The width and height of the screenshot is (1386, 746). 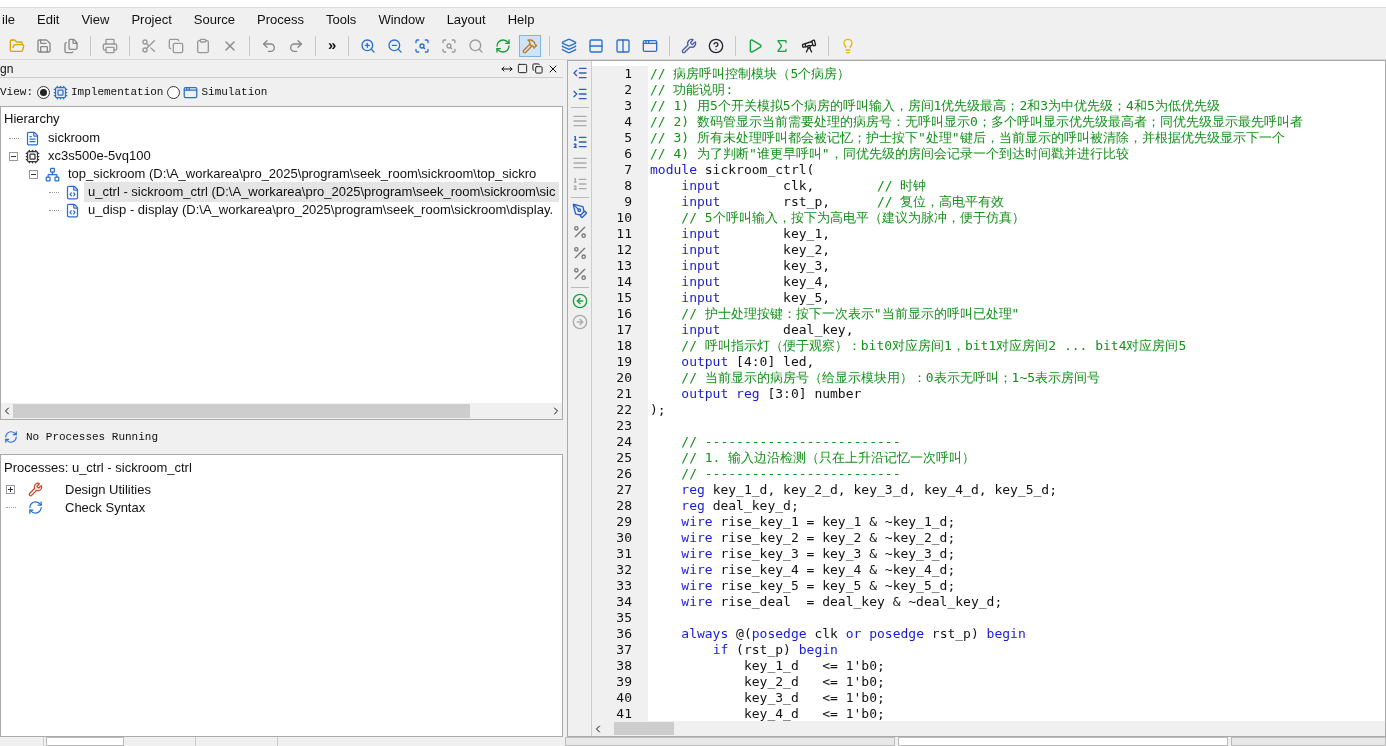 I want to click on cascade-windows-icon, so click(x=569, y=45).